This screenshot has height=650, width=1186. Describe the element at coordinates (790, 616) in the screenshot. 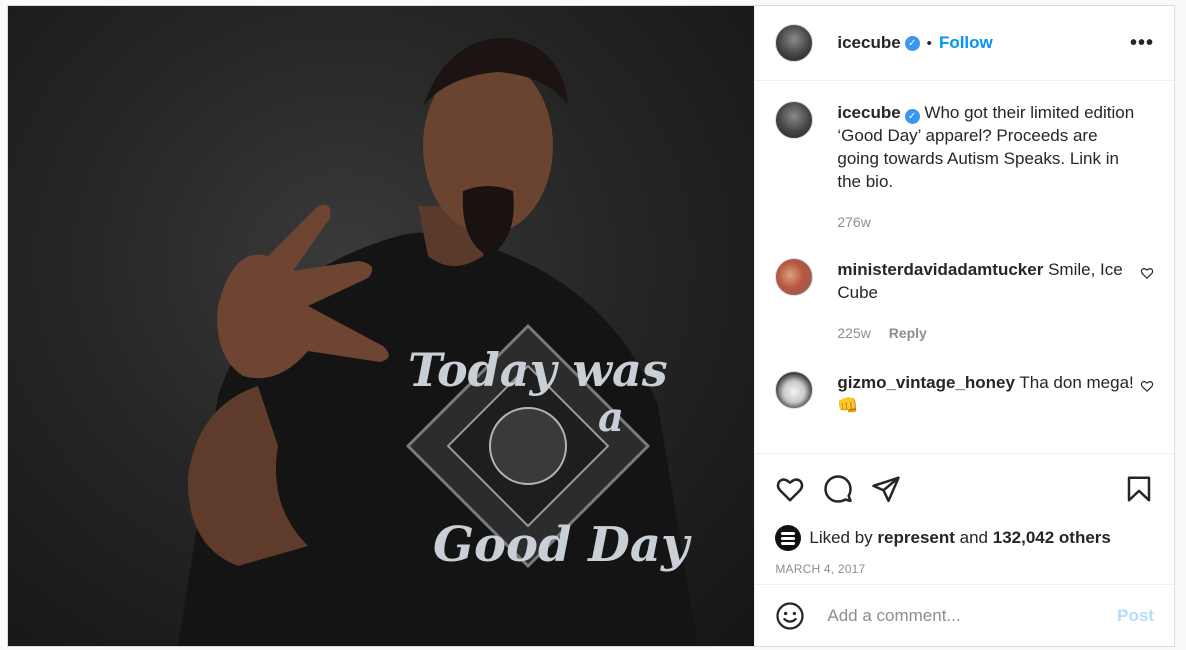

I see `emoji-icon` at that location.